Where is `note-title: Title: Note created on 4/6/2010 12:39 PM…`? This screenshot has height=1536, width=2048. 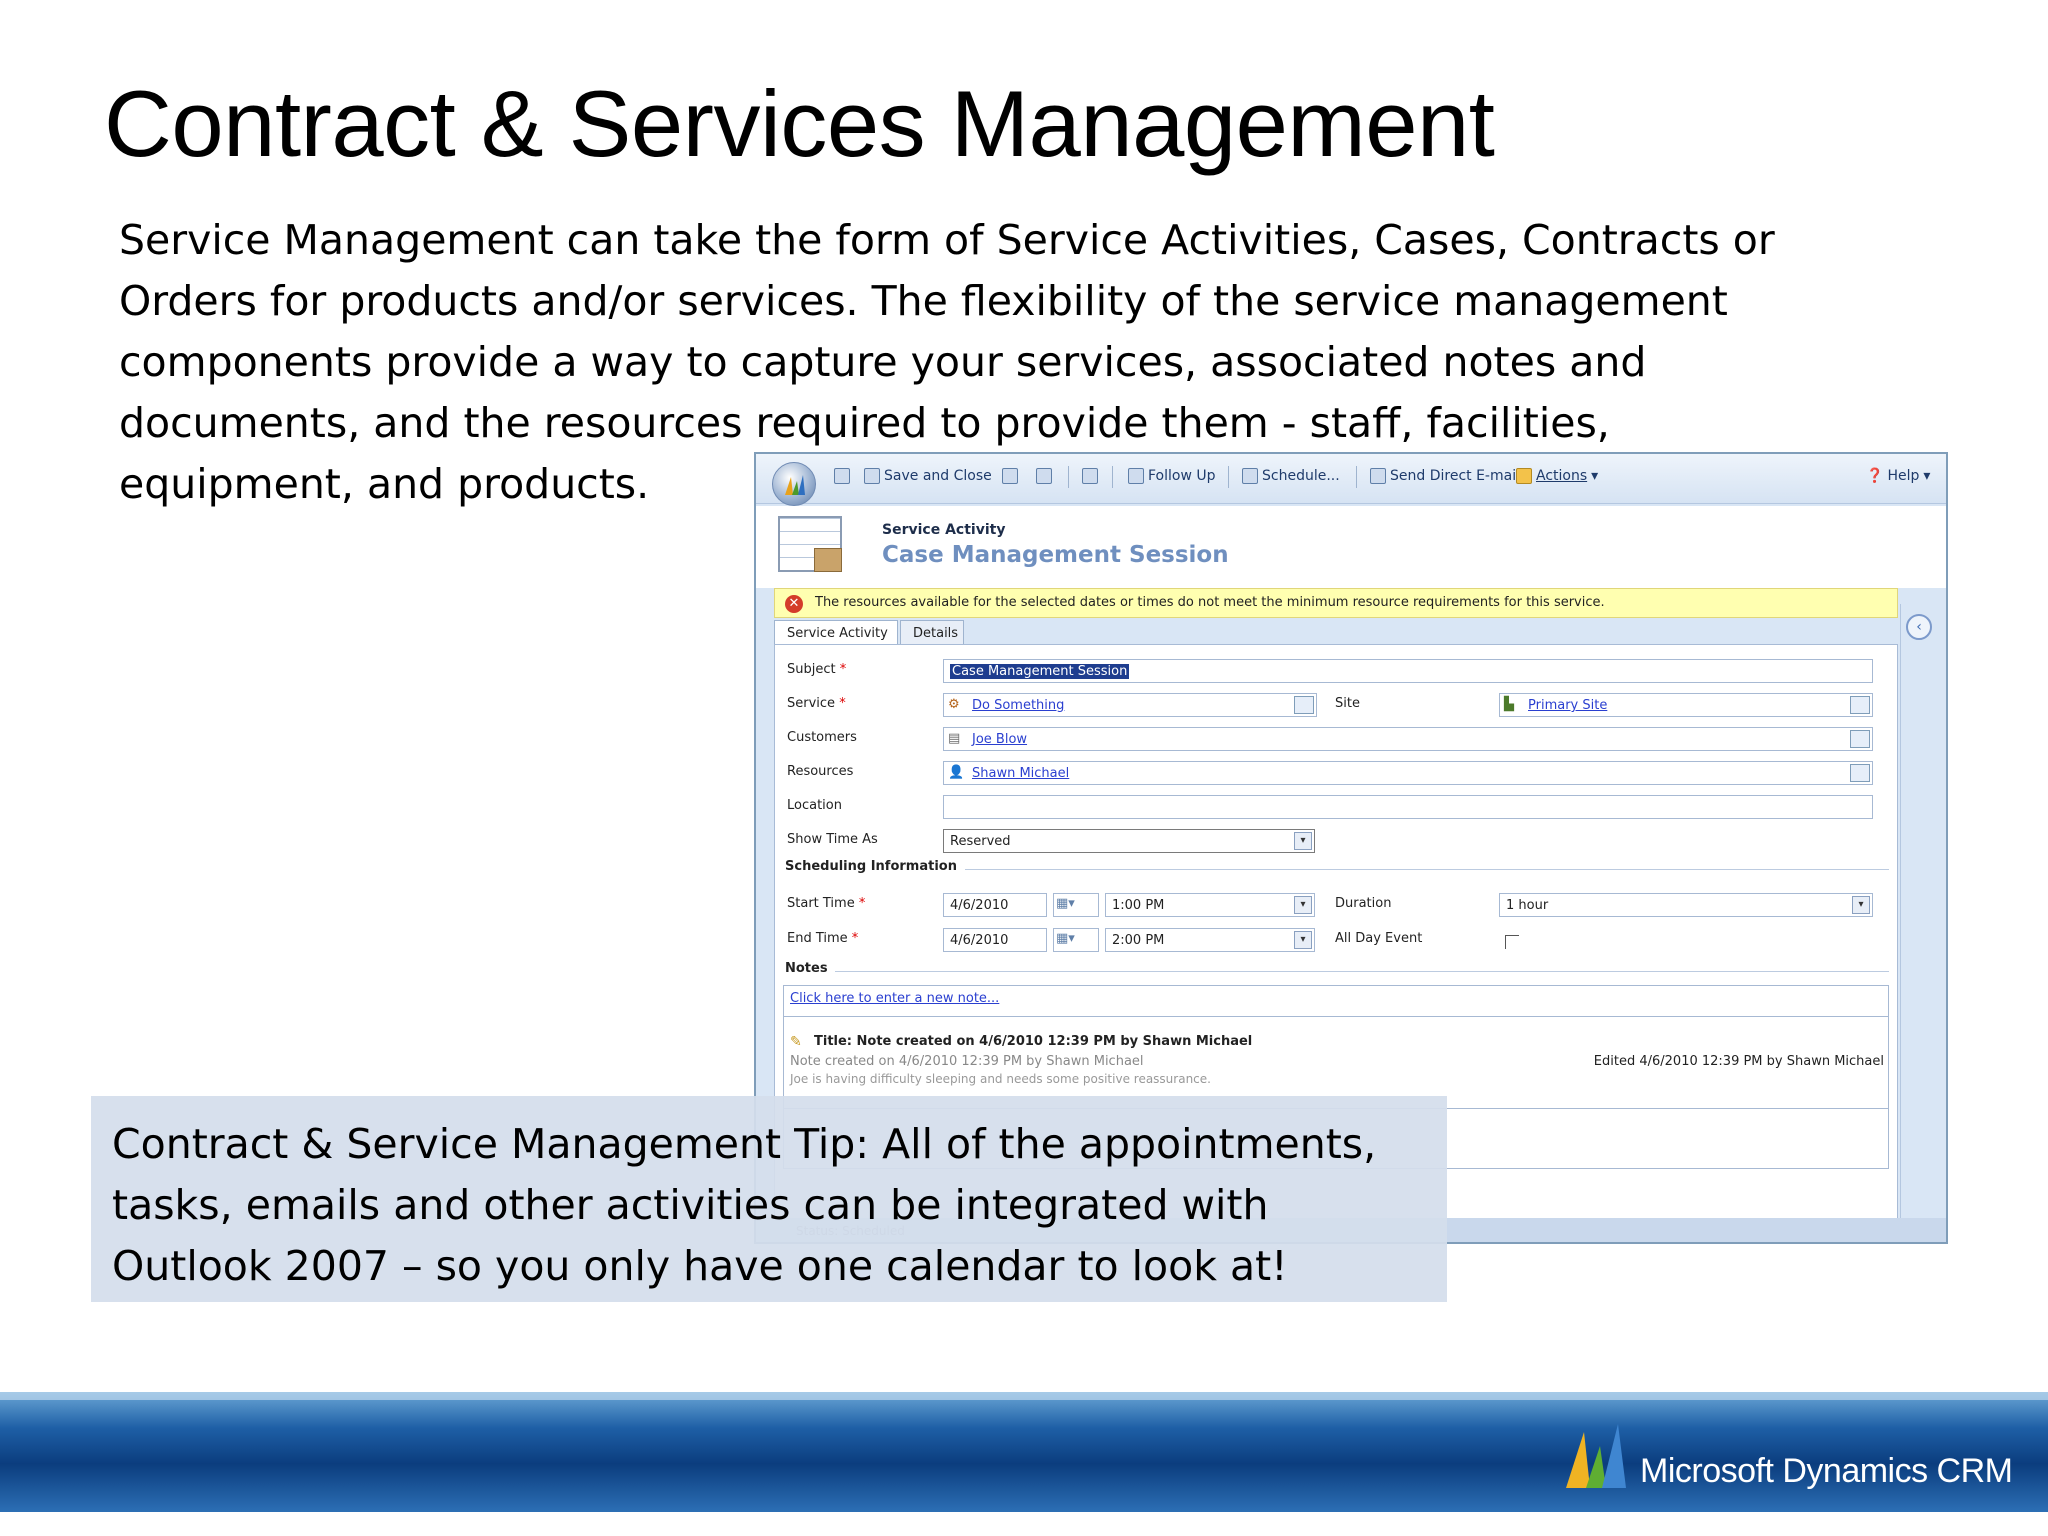
note-title: Title: Note created on 4/6/2010 12:39 PM… is located at coordinates (1033, 1041).